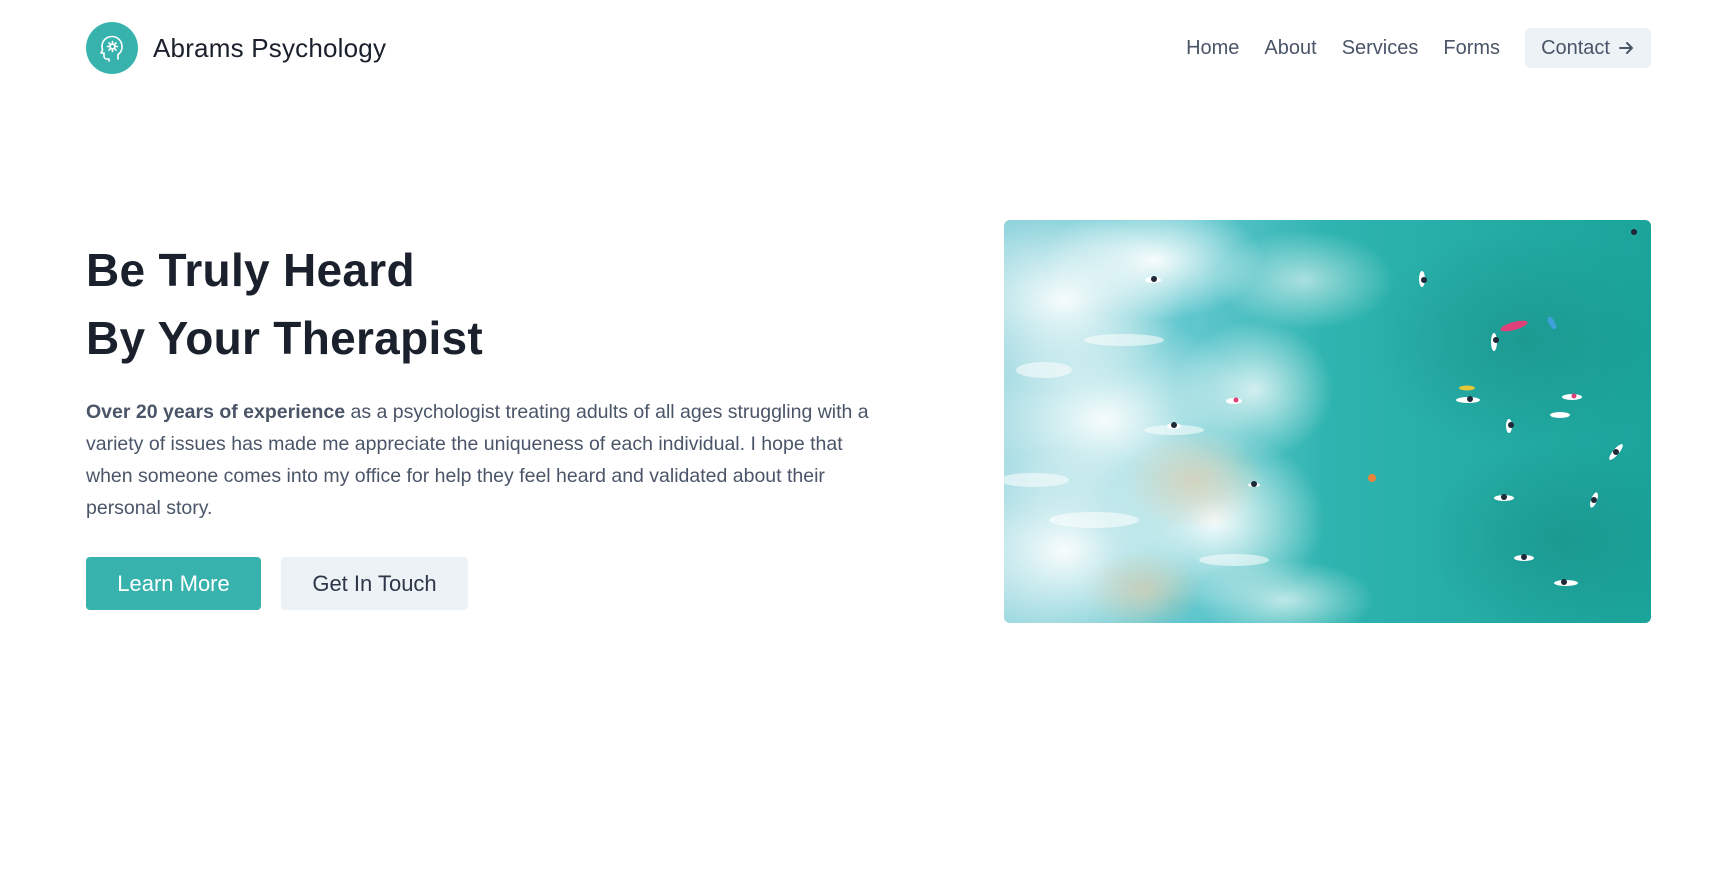 Image resolution: width=1719 pixels, height=870 pixels. I want to click on nav-forms: Forms, so click(1471, 48).